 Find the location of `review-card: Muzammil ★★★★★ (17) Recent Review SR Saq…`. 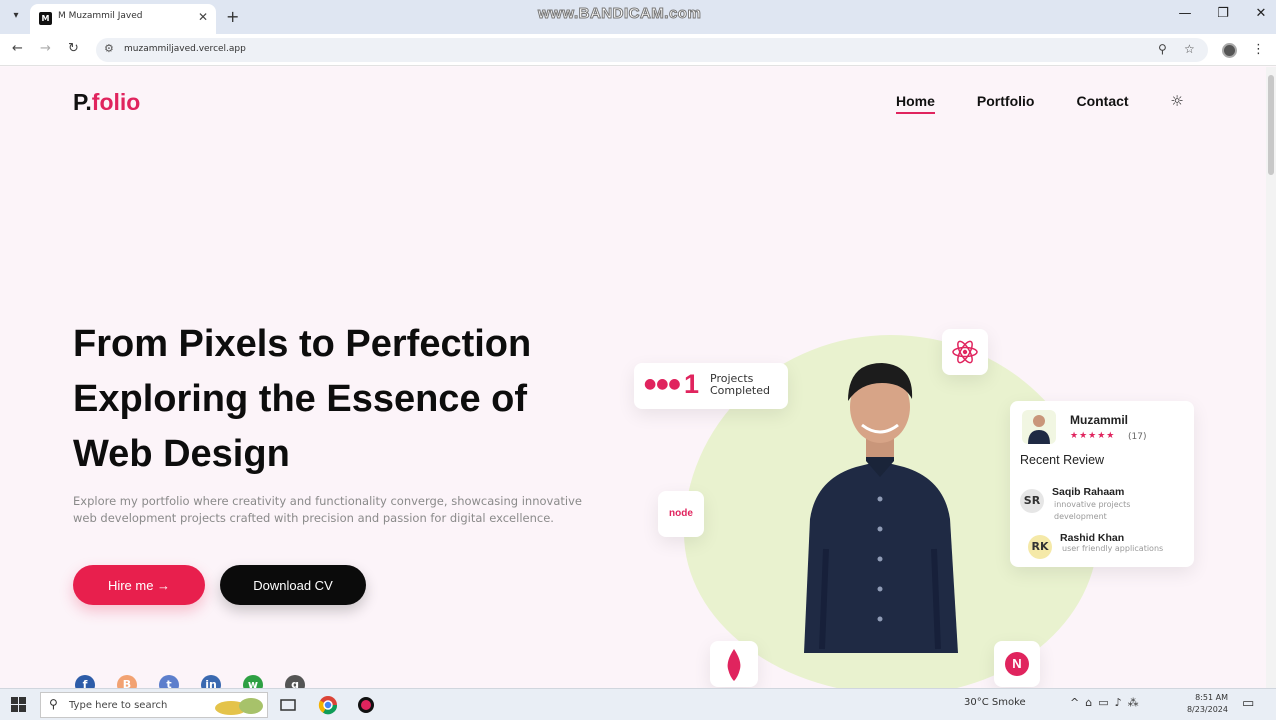

review-card: Muzammil ★★★★★ (17) Recent Review SR Saq… is located at coordinates (1102, 484).